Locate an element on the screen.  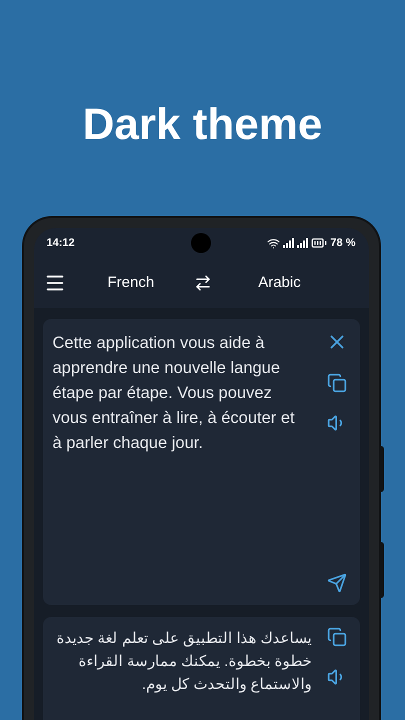
translation-text: يساعدك هذا التطبيق على تعلم لغة جديدة خطوة بخطوة. يمكنك ممارسة القراءة والاستماع والتحدث كل يوم. is located at coordinates (183, 662).